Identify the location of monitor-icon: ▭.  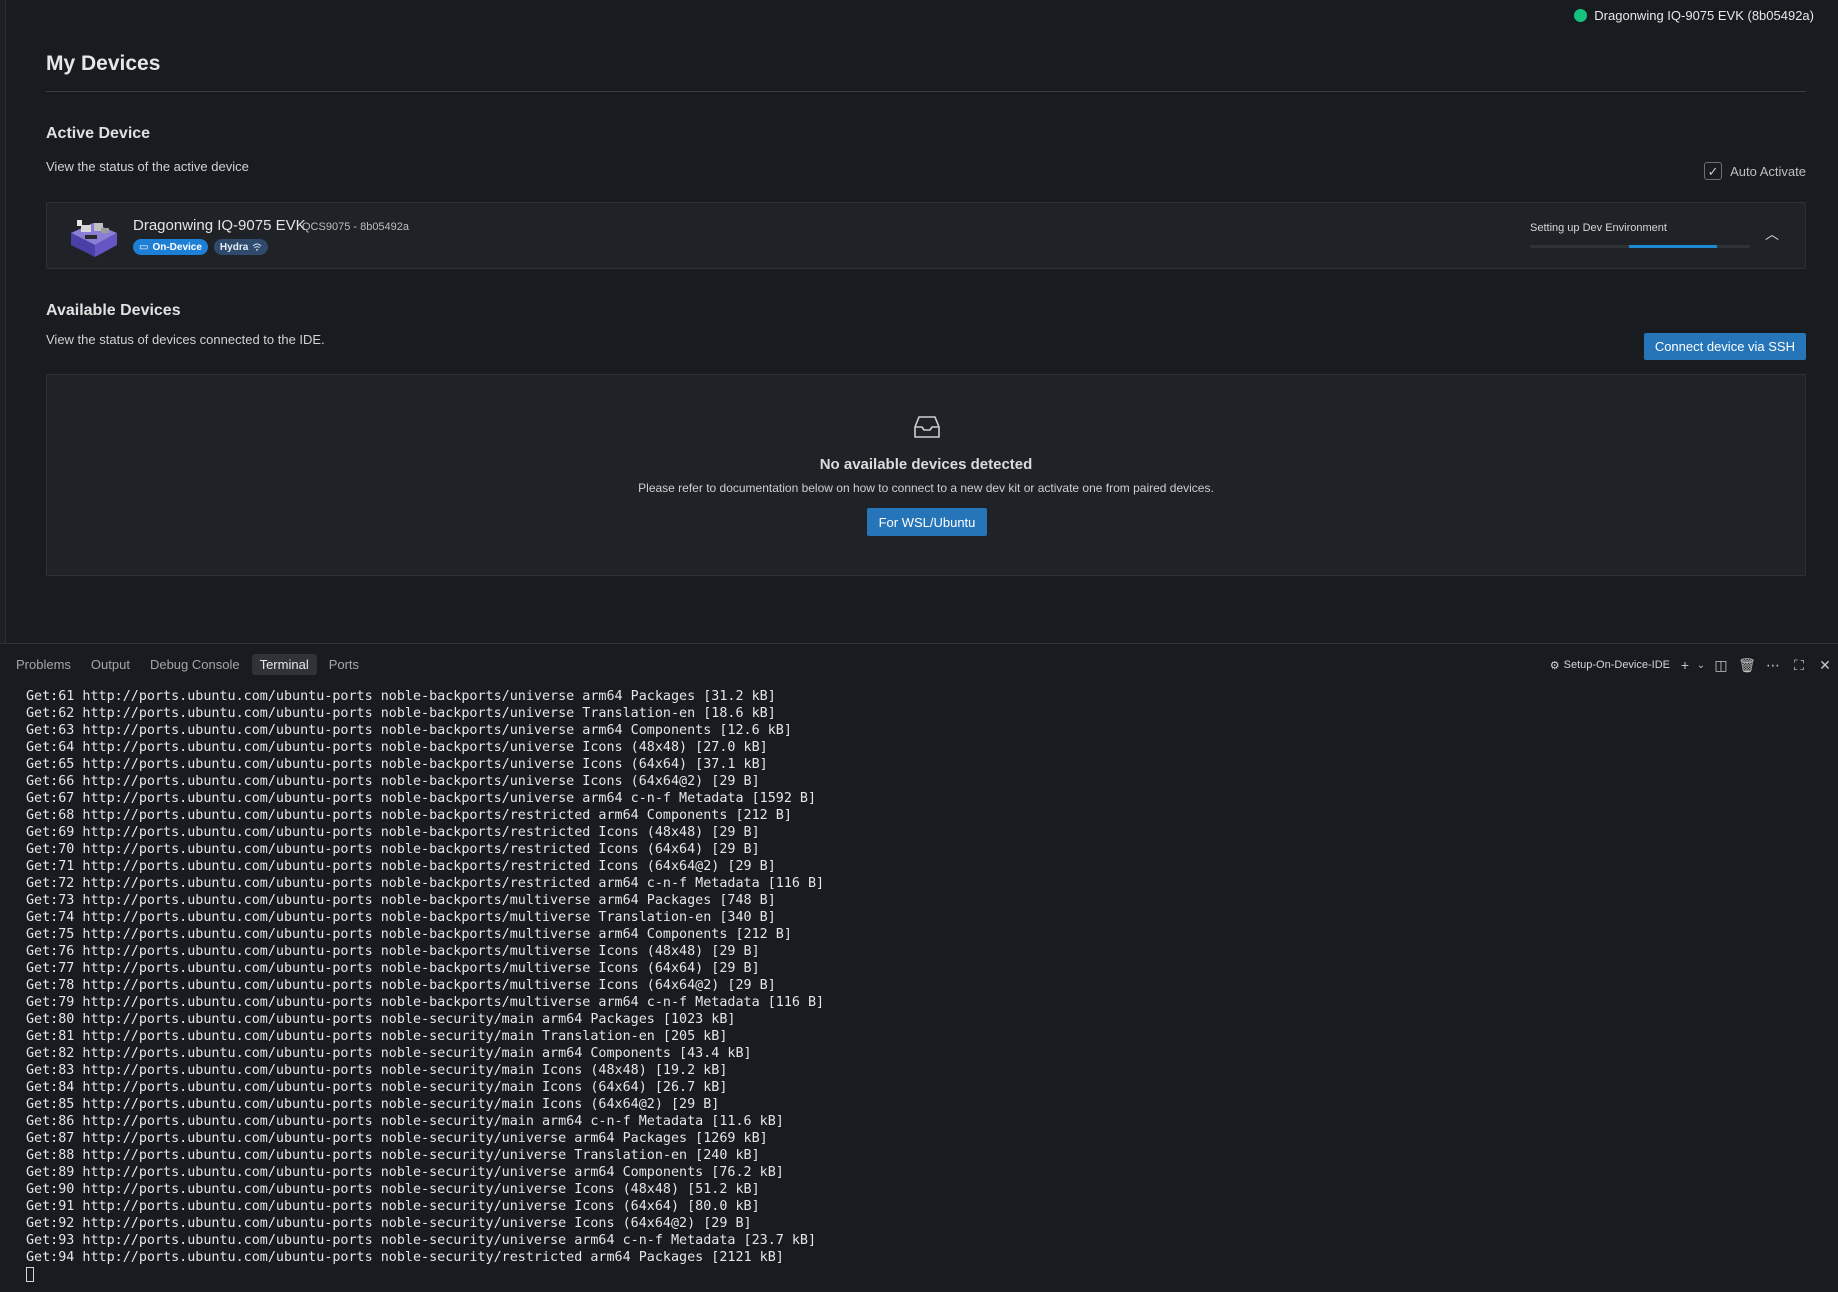
(144, 247).